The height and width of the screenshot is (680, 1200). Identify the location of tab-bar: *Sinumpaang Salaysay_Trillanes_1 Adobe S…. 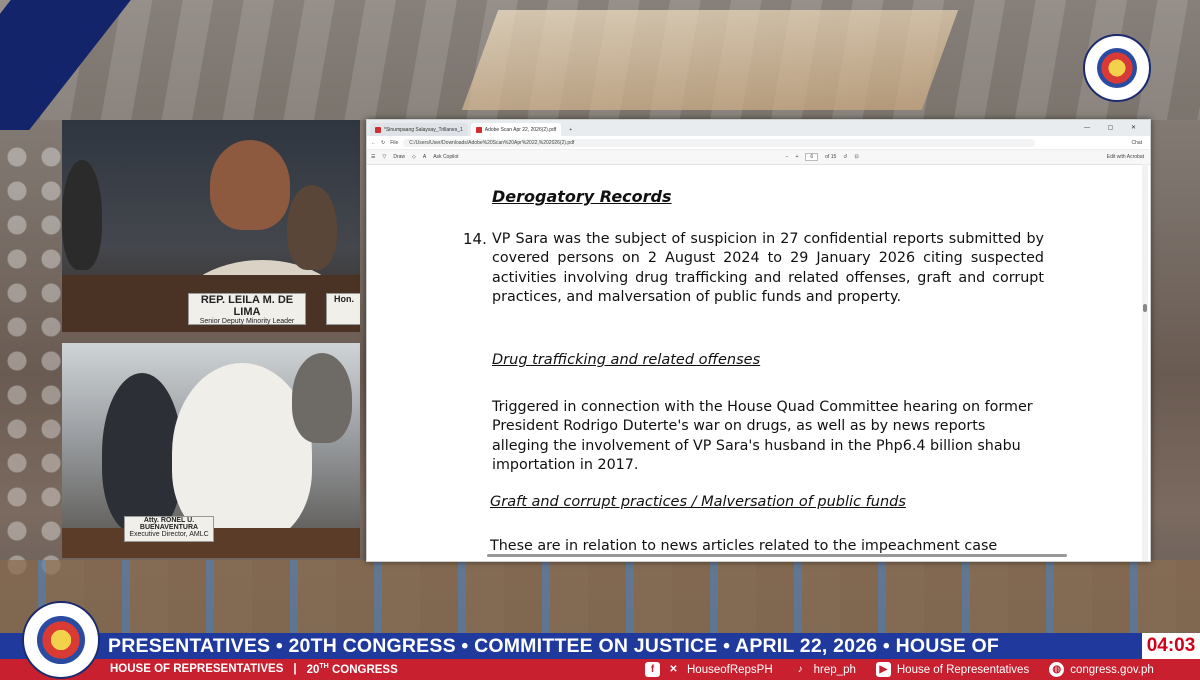
(758, 128).